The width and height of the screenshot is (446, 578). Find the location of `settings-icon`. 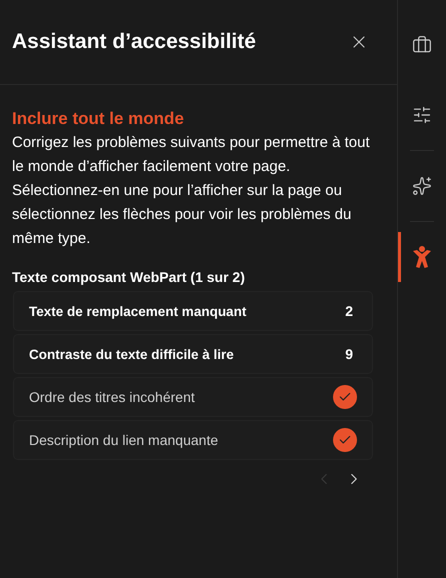

settings-icon is located at coordinates (422, 115).